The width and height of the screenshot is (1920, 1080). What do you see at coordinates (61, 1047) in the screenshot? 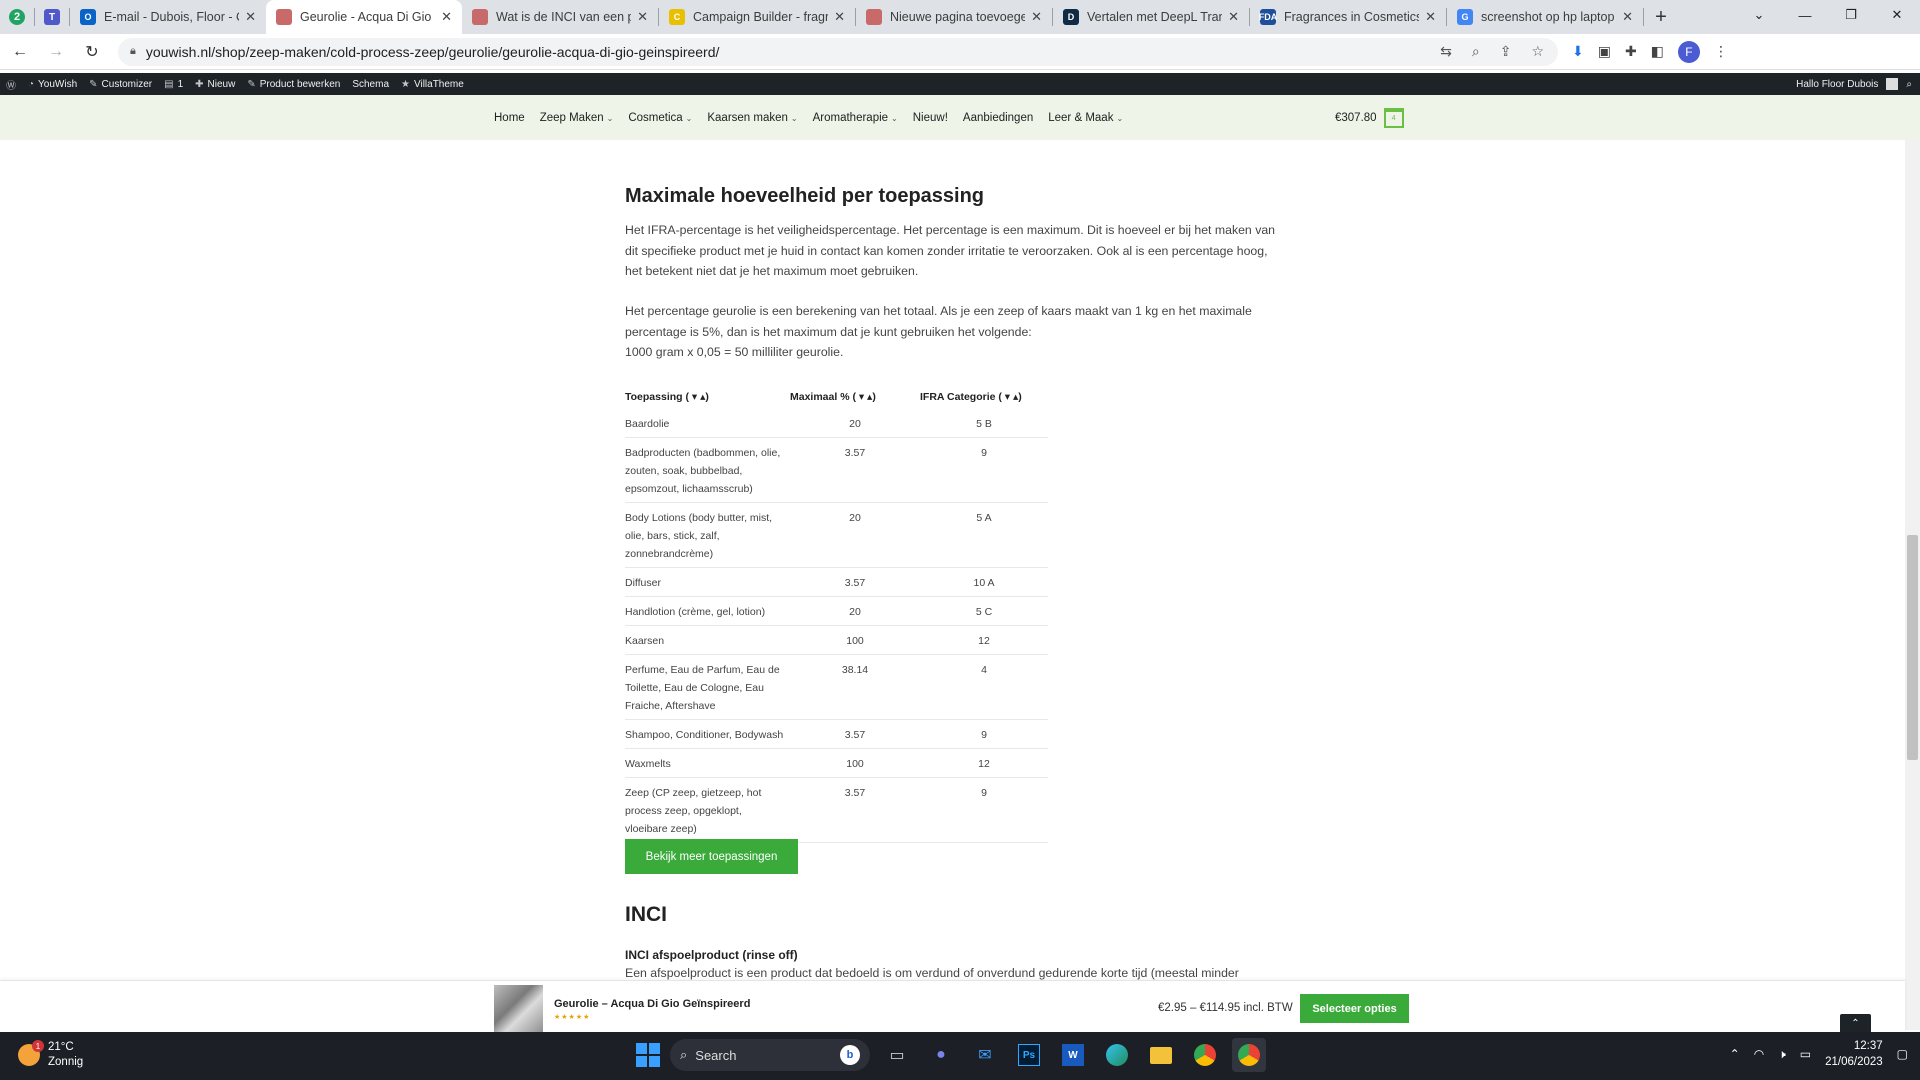
I see `temperature: 21°C` at bounding box center [61, 1047].